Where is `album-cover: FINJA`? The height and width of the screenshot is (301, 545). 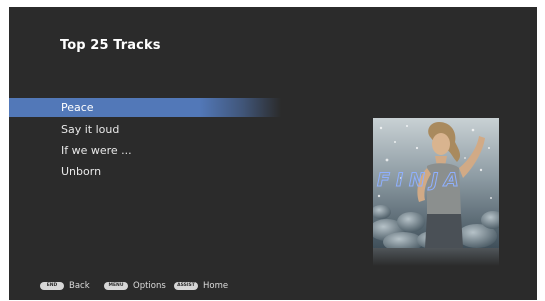
album-cover: FINJA is located at coordinates (436, 183).